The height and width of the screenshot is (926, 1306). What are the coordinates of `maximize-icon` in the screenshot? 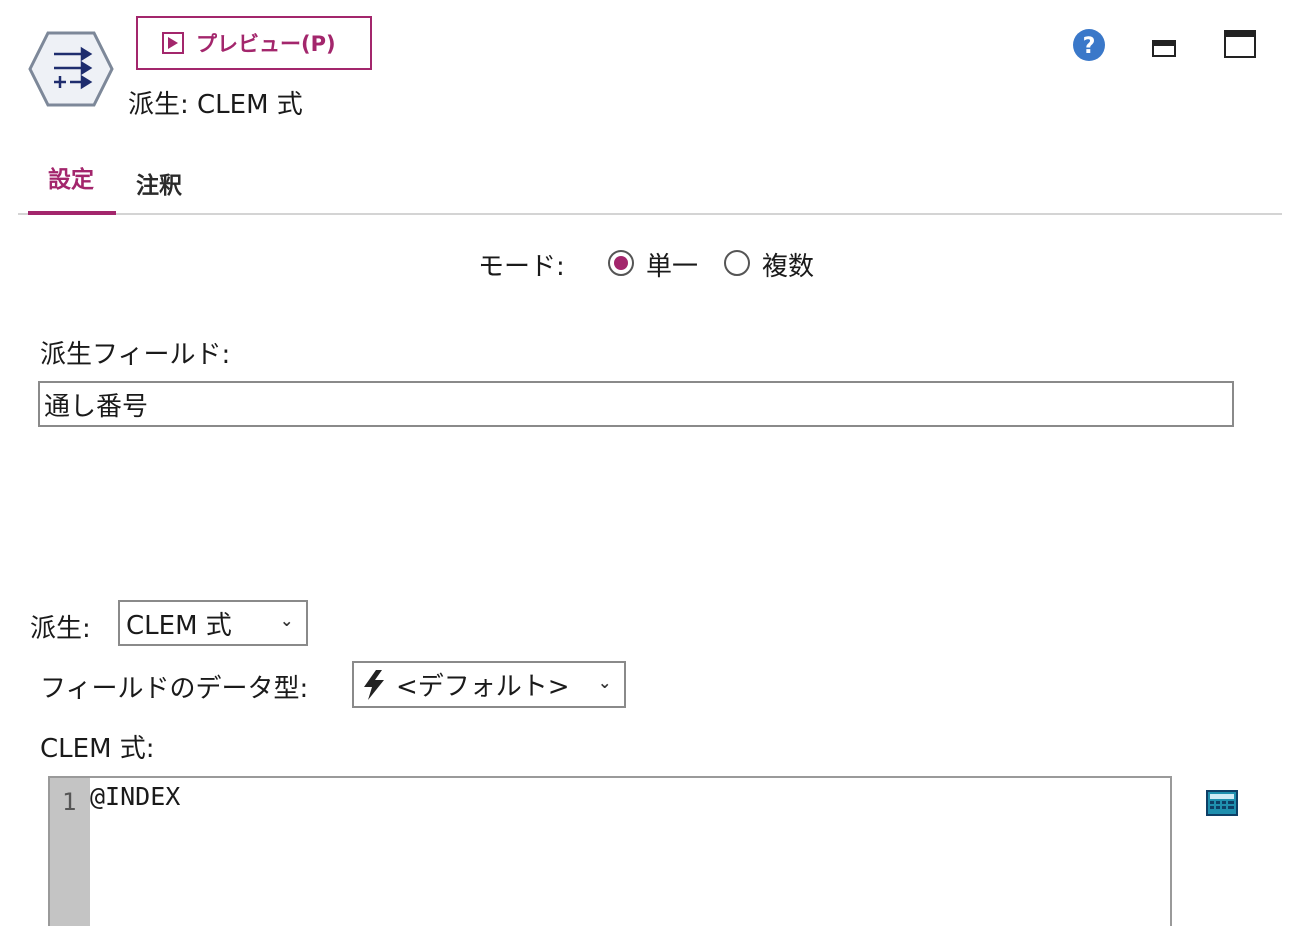 It's located at (1240, 44).